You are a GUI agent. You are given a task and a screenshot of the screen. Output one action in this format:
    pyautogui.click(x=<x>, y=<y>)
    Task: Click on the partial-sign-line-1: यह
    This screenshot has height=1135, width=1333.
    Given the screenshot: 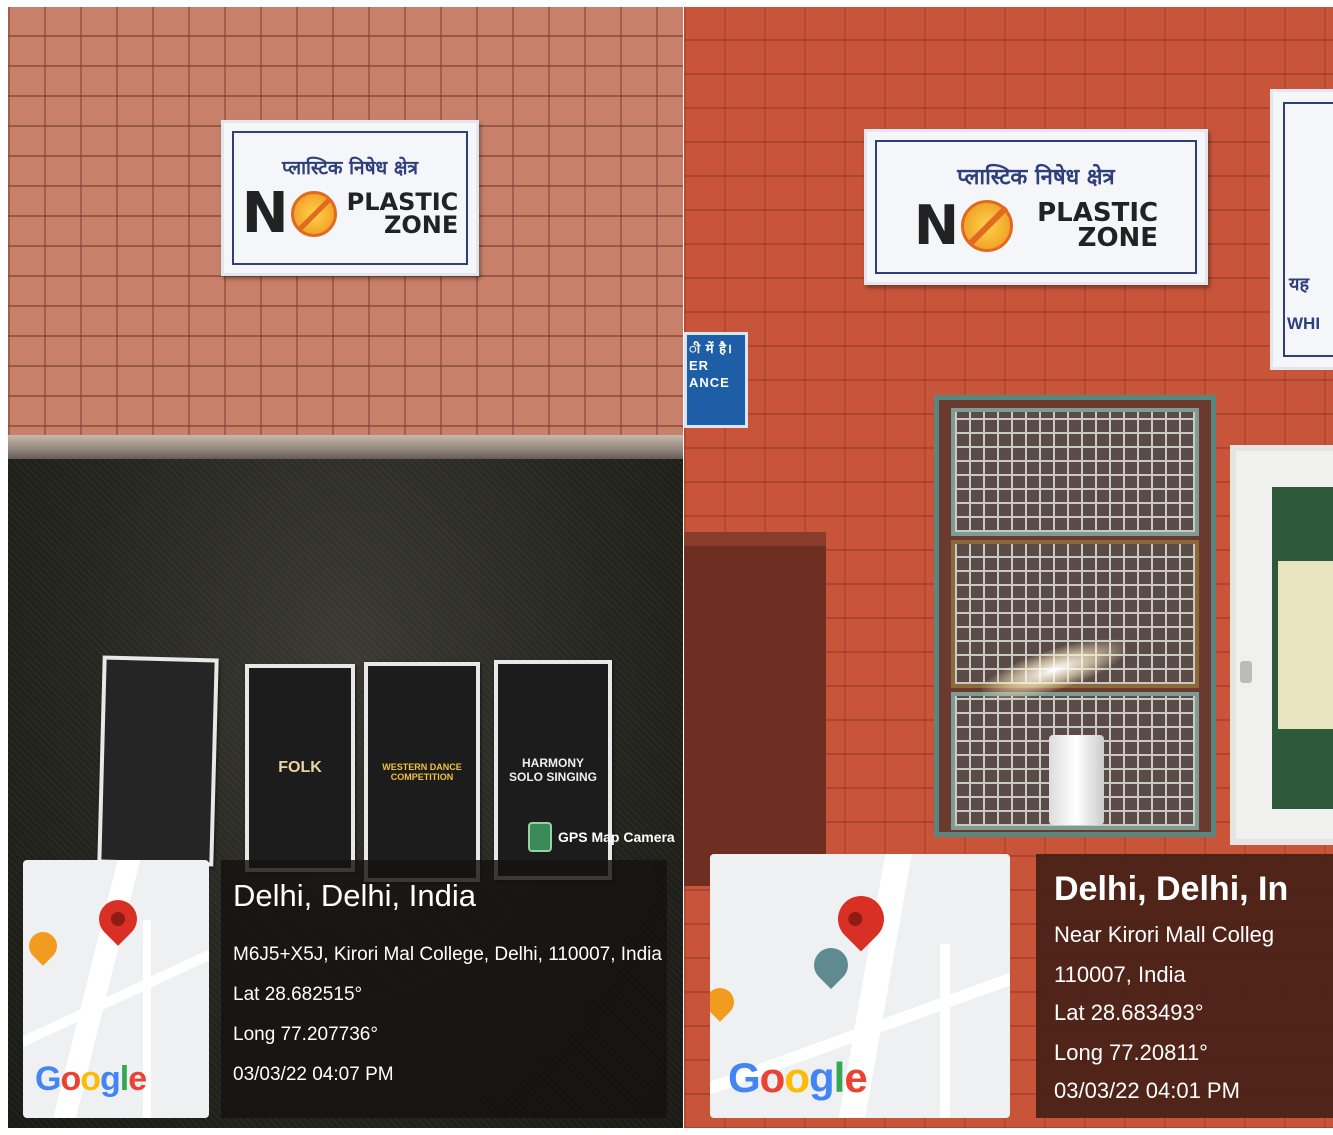 What is the action you would take?
    pyautogui.click(x=1299, y=284)
    